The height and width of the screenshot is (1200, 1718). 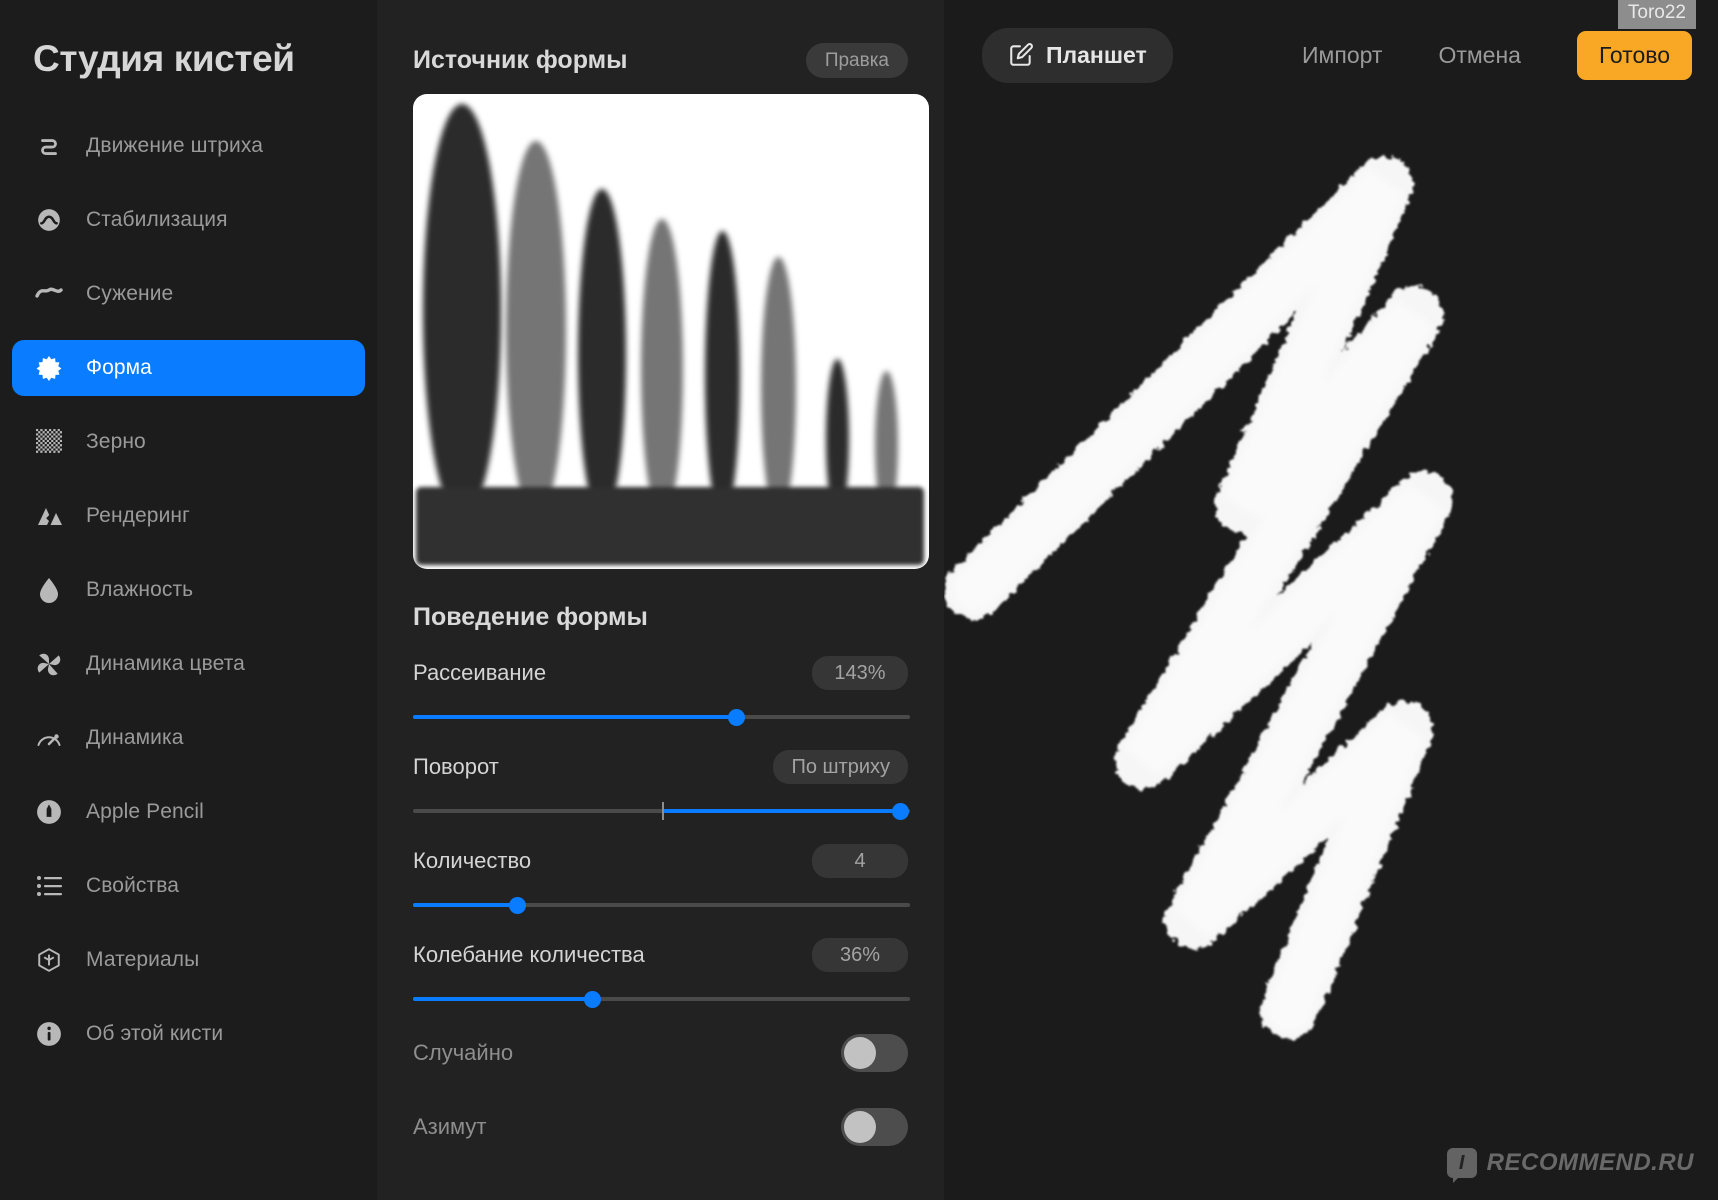 I want to click on properties-icon, so click(x=49, y=886).